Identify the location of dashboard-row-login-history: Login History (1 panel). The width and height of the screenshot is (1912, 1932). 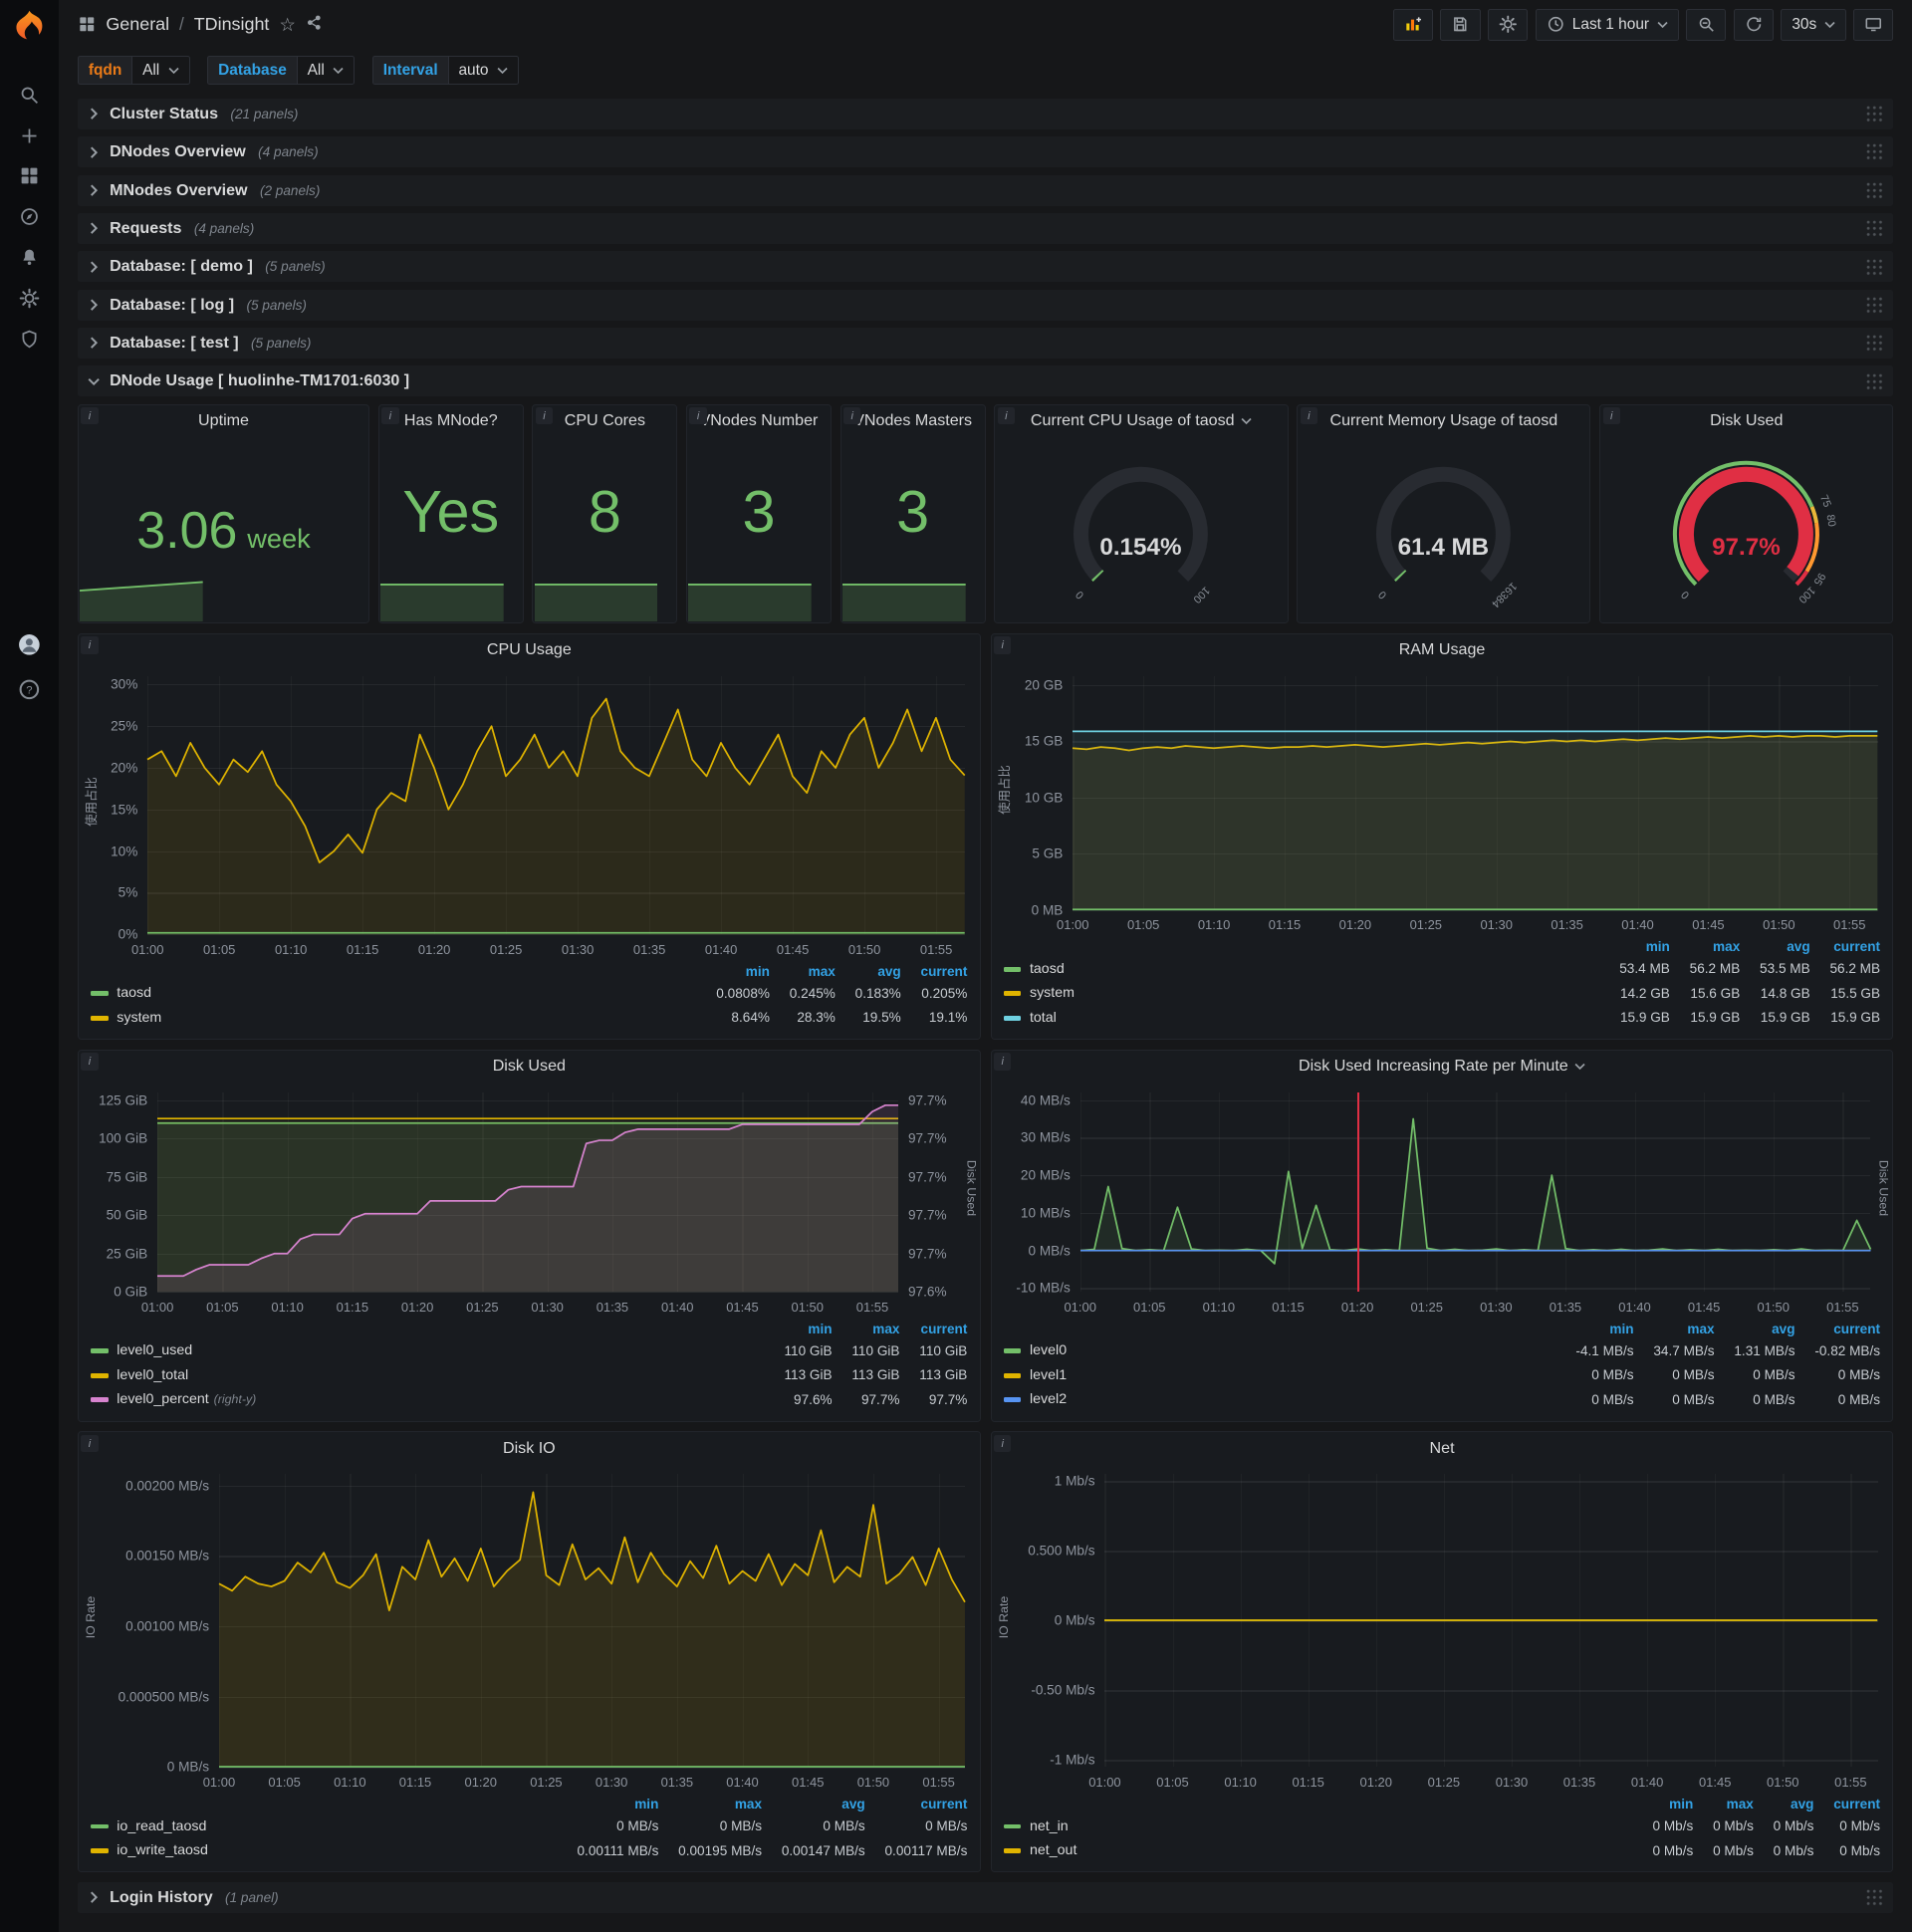
(985, 1898).